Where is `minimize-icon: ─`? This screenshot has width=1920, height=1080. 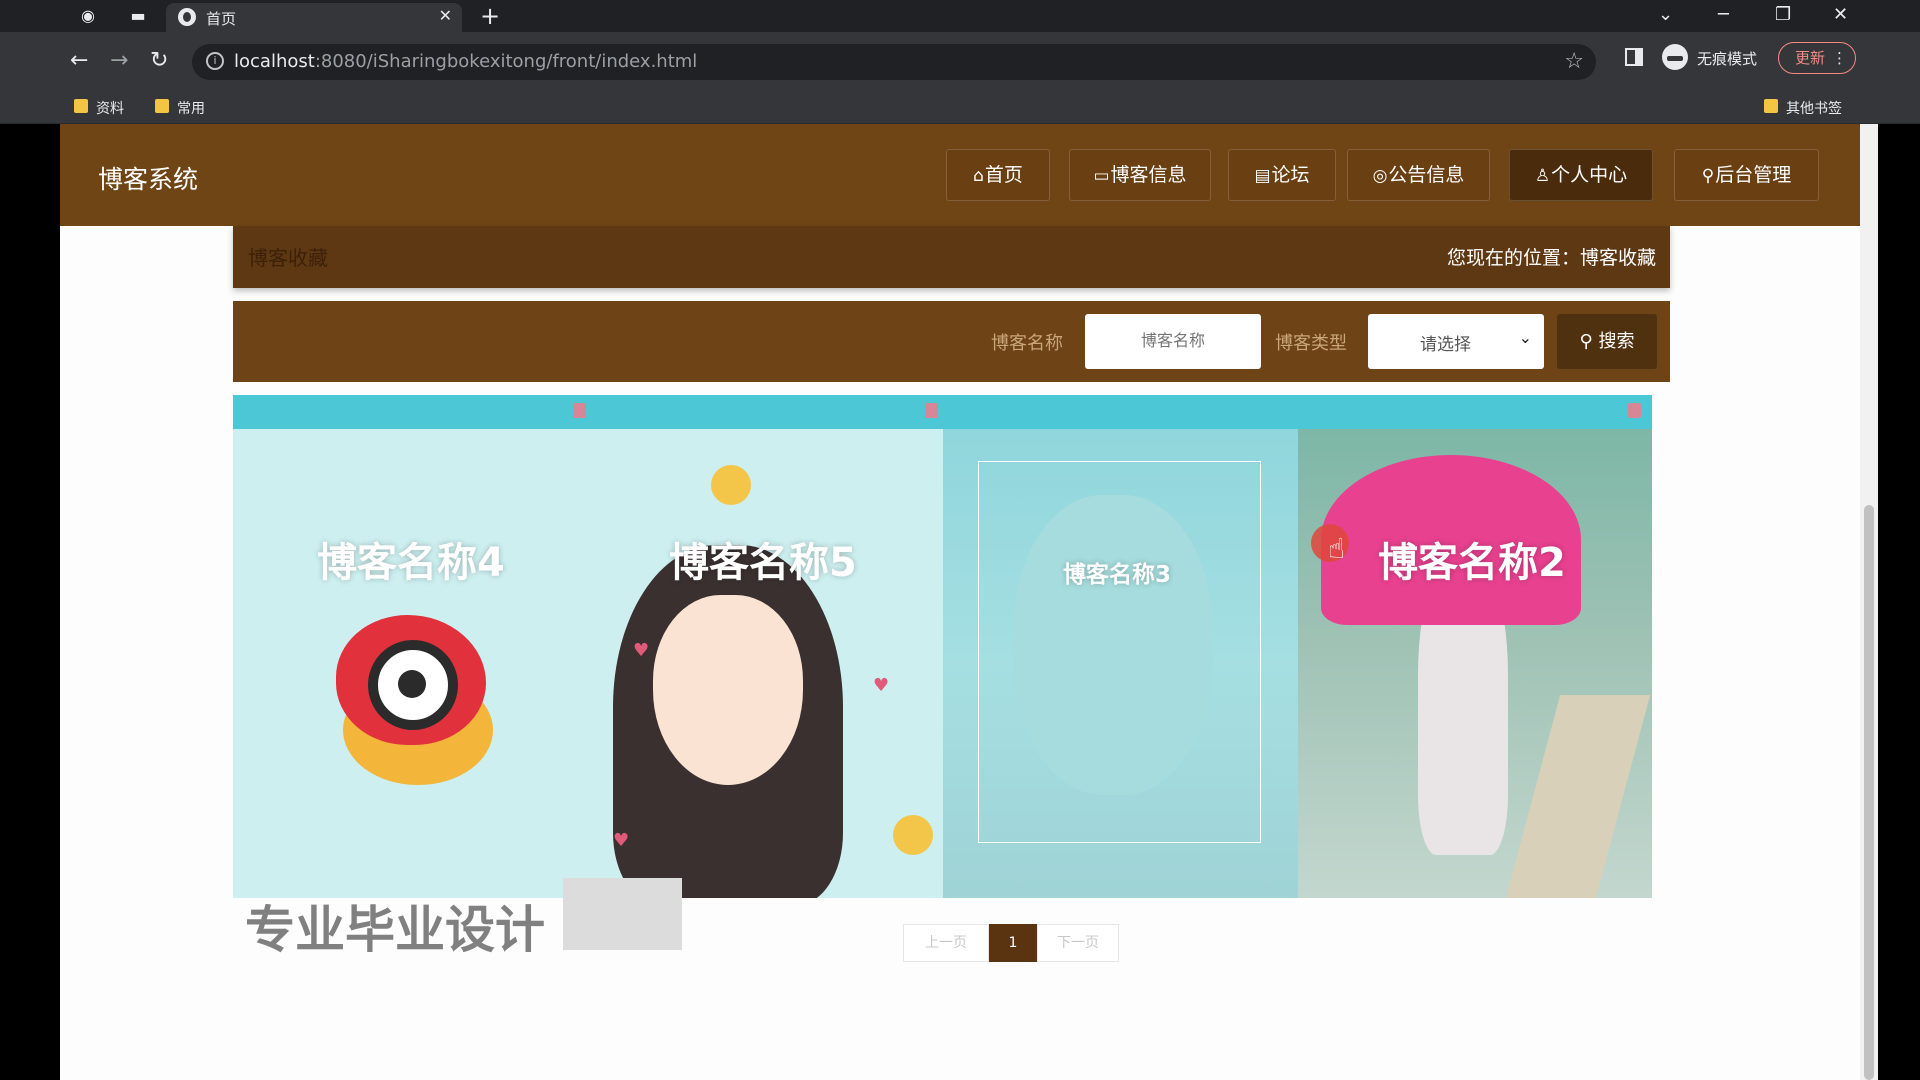
minimize-icon: ─ is located at coordinates (1723, 14).